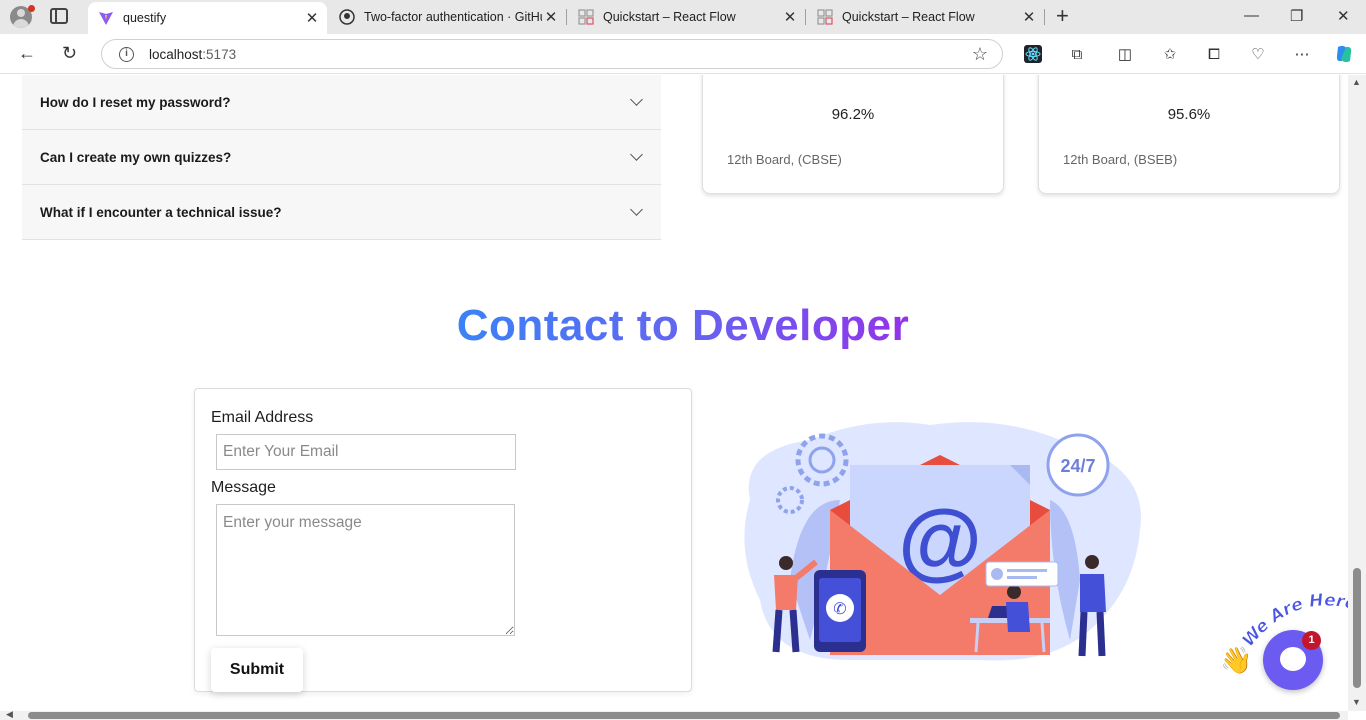  Describe the element at coordinates (126, 54) in the screenshot. I see `site-info-icon: i` at that location.